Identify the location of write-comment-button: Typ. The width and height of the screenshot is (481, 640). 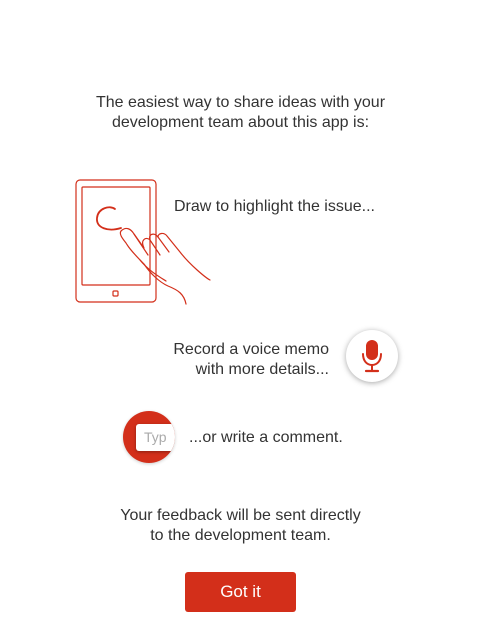
(149, 437).